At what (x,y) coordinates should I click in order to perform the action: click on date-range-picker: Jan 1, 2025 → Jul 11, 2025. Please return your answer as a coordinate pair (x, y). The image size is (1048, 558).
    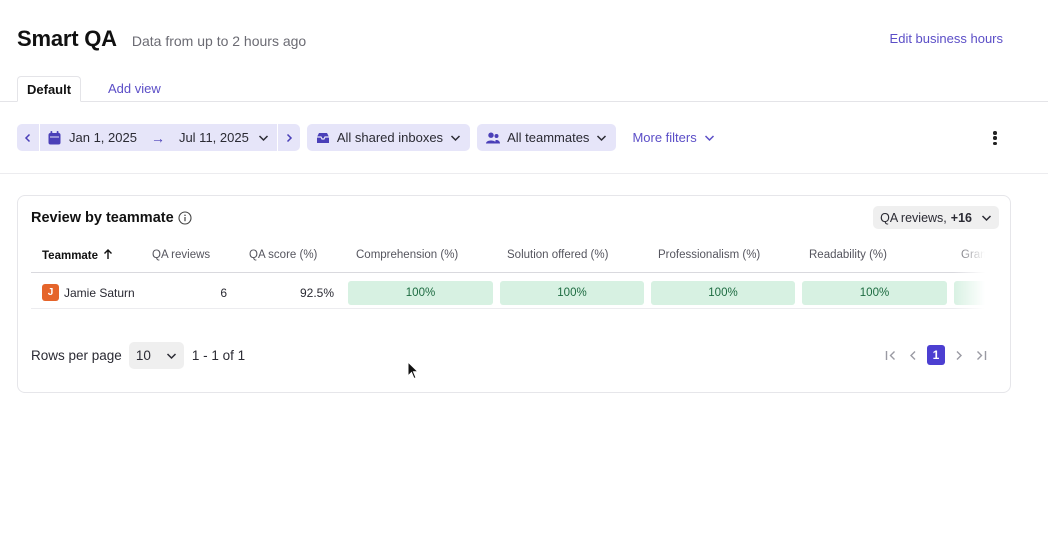
    Looking at the image, I should click on (158, 137).